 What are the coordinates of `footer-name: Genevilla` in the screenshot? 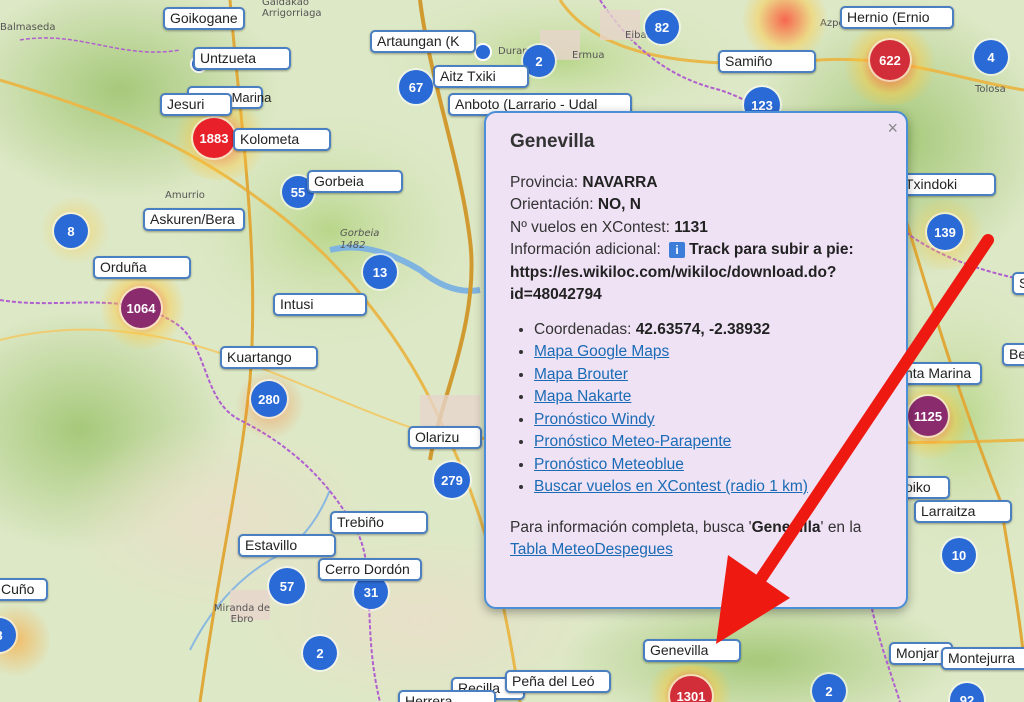 It's located at (786, 527).